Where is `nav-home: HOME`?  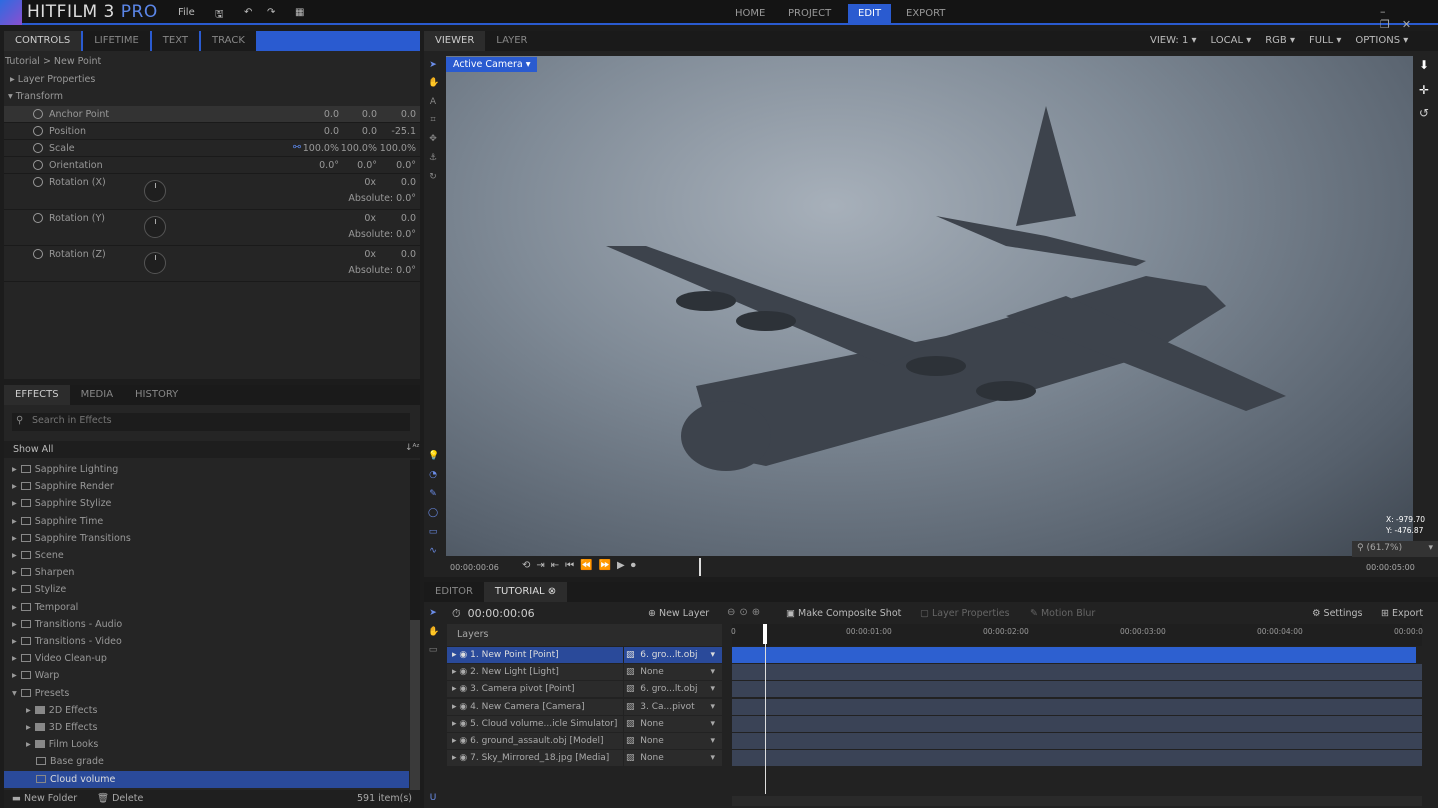 nav-home: HOME is located at coordinates (750, 14).